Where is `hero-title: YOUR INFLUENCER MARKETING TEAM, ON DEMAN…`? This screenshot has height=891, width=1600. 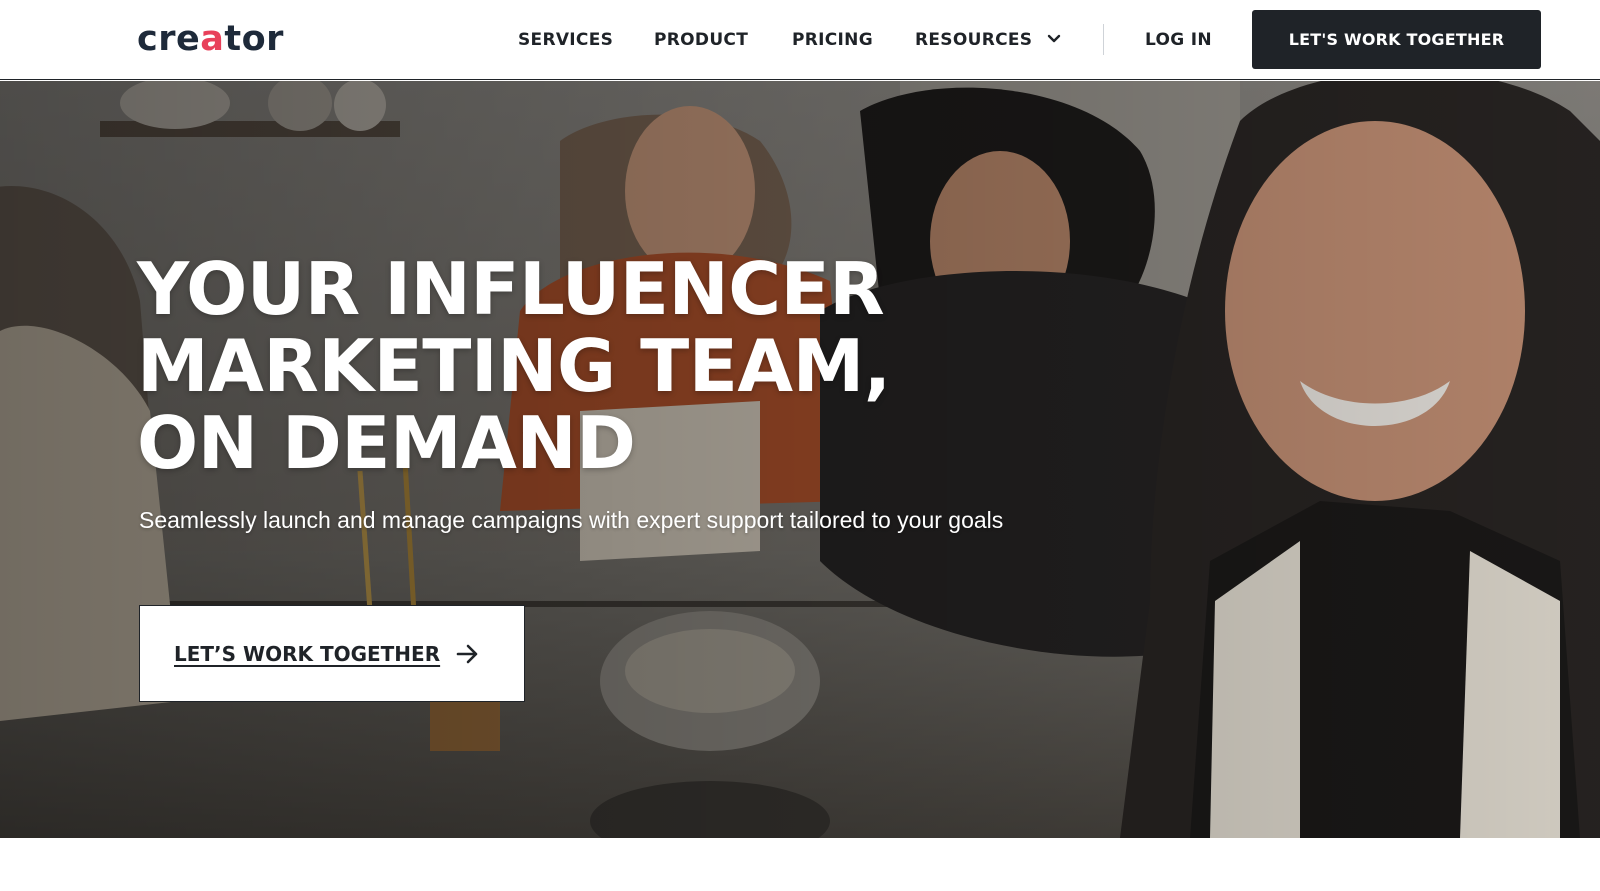 hero-title: YOUR INFLUENCER MARKETING TEAM, ON DEMAN… is located at coordinates (587, 366).